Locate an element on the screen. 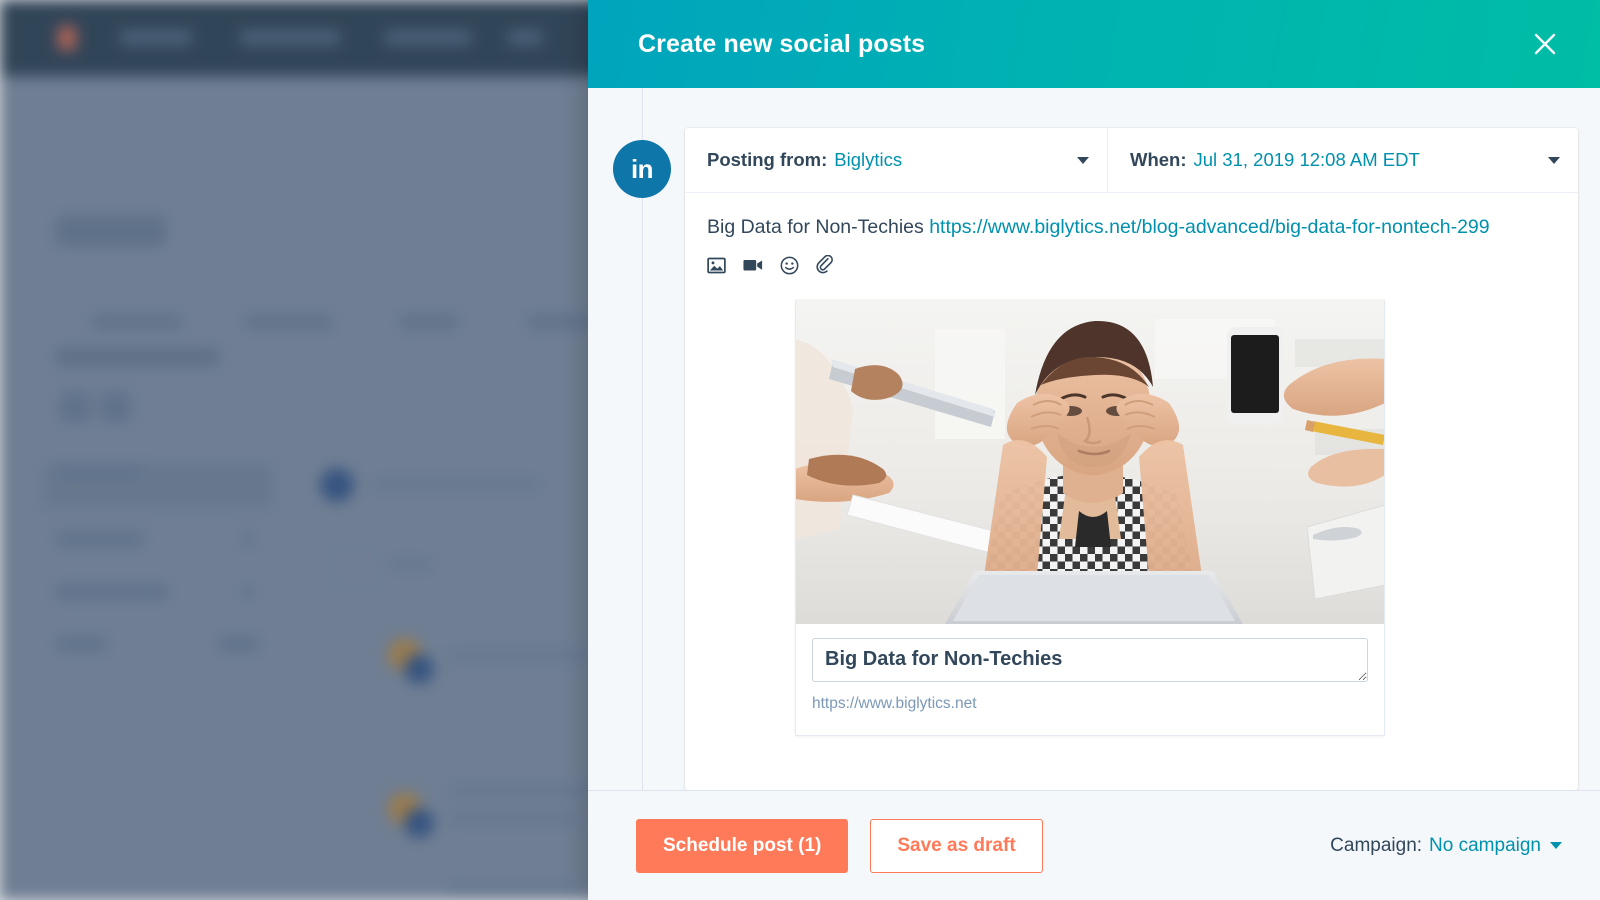  modal-header: Create new social posts is located at coordinates (1094, 44).